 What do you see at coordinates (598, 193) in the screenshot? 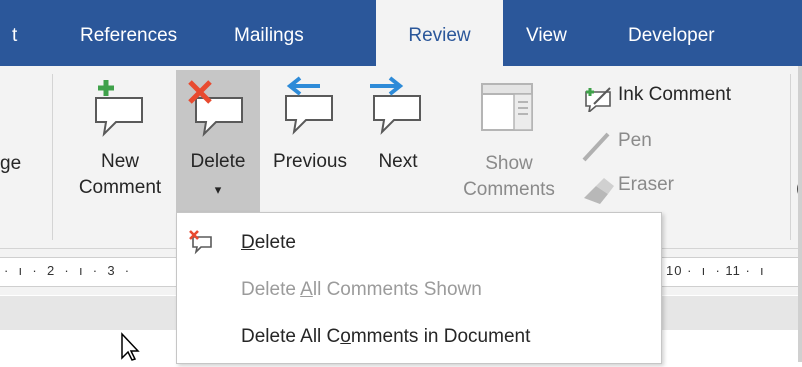
I see `eraser-icon` at bounding box center [598, 193].